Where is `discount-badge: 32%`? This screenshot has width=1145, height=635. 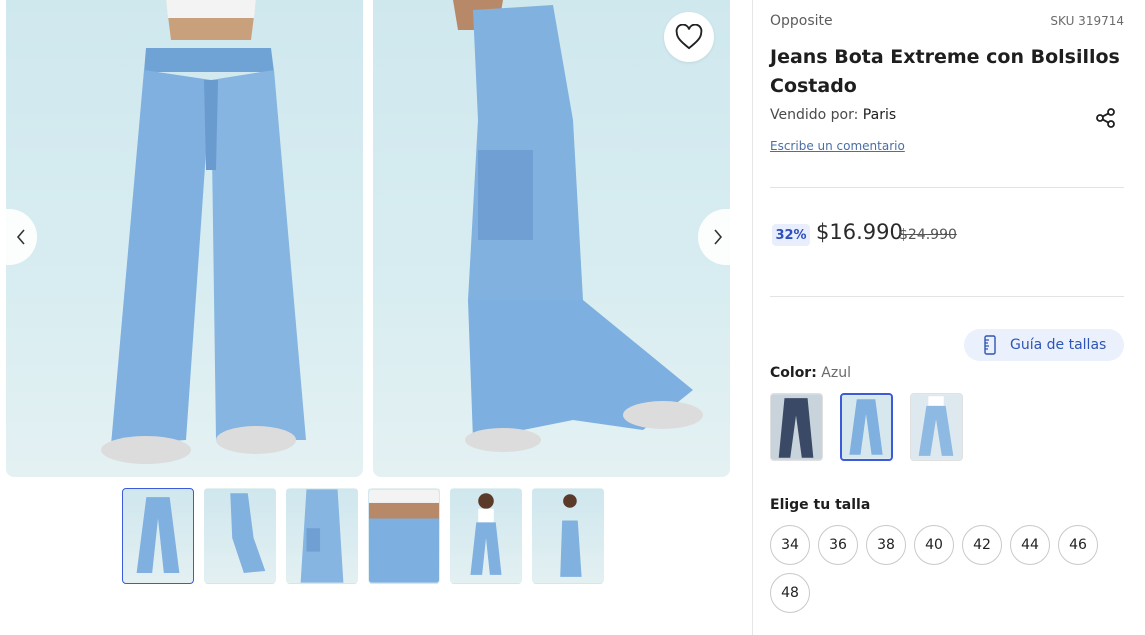
discount-badge: 32% is located at coordinates (791, 235).